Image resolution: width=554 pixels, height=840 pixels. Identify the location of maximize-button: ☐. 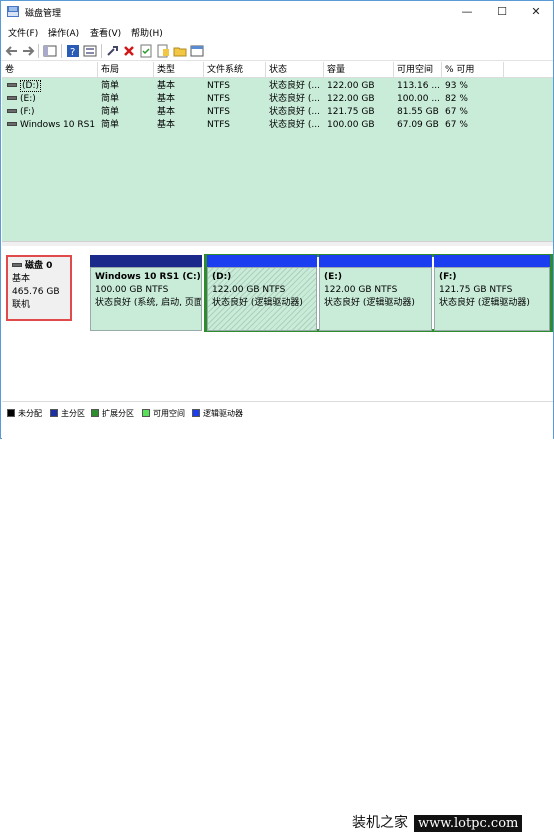
(502, 12).